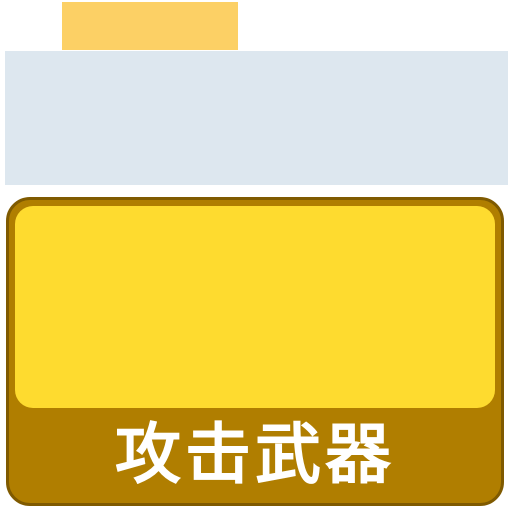  What do you see at coordinates (150, 26) in the screenshot?
I see `yellow-tab` at bounding box center [150, 26].